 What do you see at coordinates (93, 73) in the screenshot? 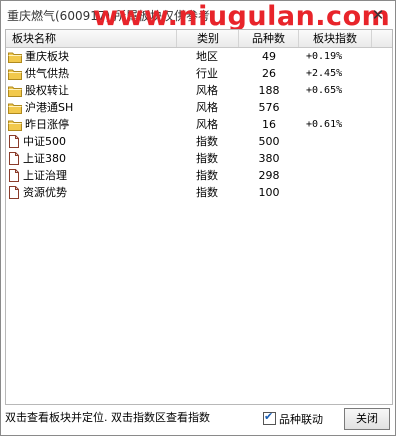
I see `row-name-cell: 供气供热` at bounding box center [93, 73].